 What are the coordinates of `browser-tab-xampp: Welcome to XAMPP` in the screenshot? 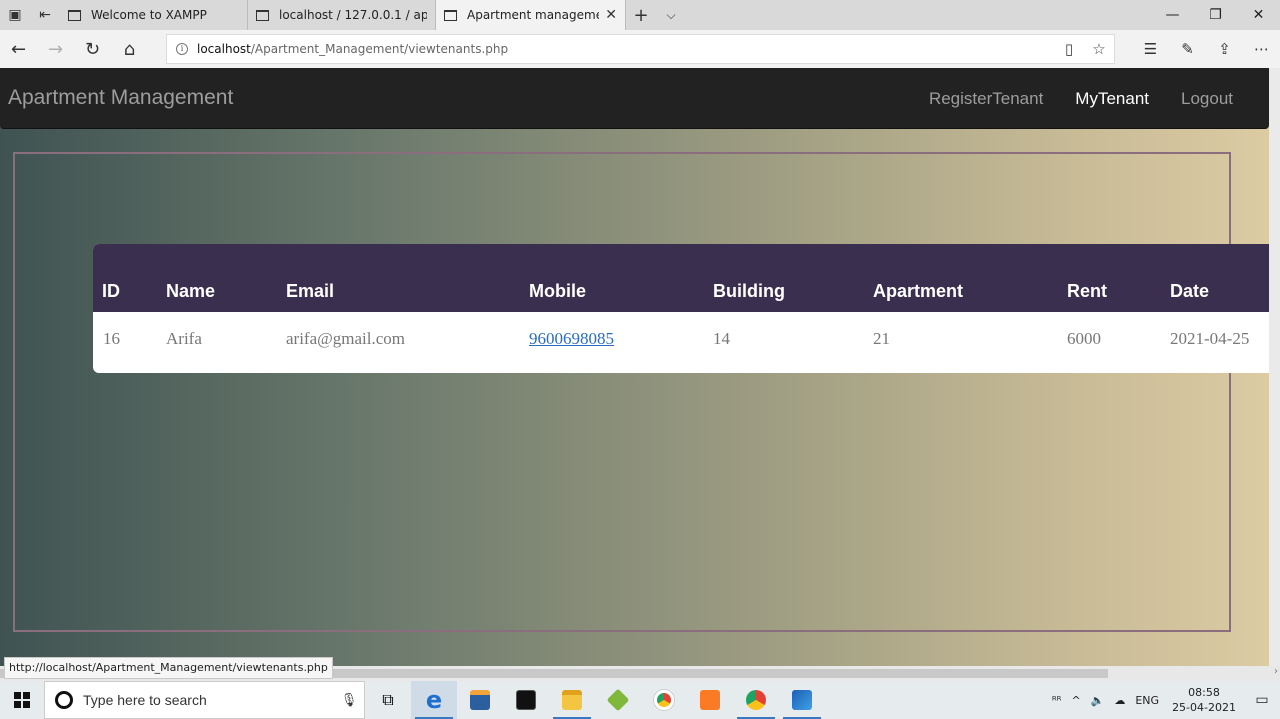 It's located at (154, 15).